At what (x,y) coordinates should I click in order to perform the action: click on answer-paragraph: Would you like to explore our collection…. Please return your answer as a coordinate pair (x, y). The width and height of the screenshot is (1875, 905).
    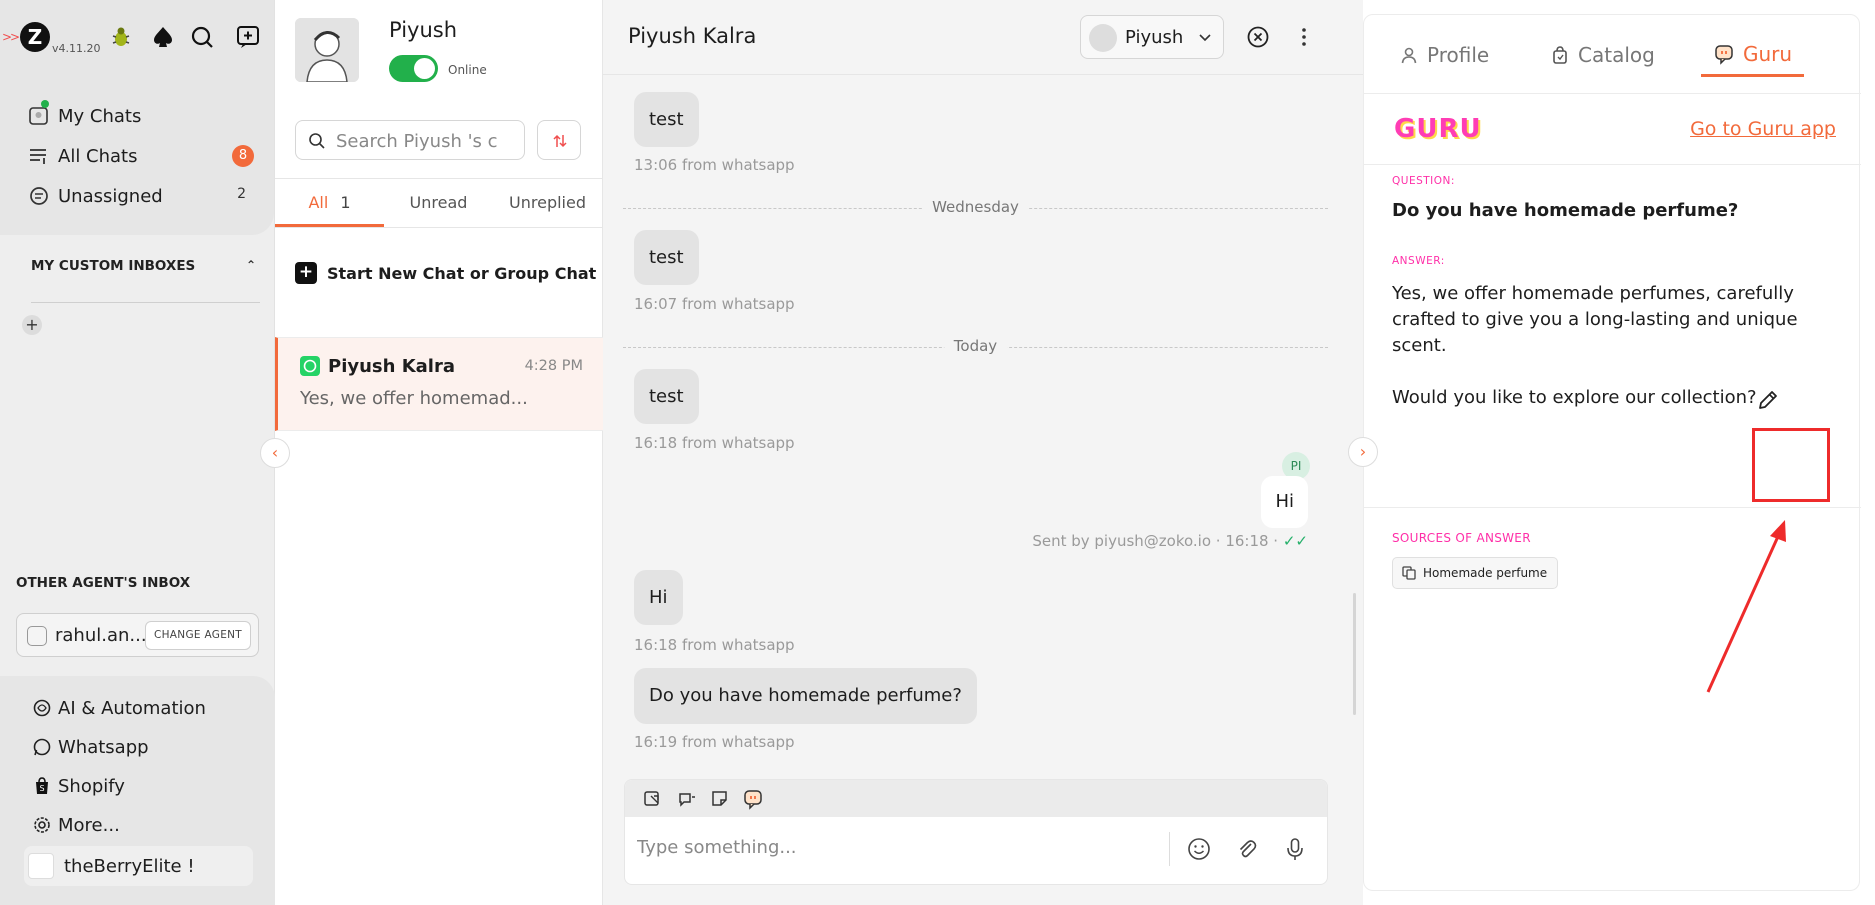
    Looking at the image, I should click on (1574, 397).